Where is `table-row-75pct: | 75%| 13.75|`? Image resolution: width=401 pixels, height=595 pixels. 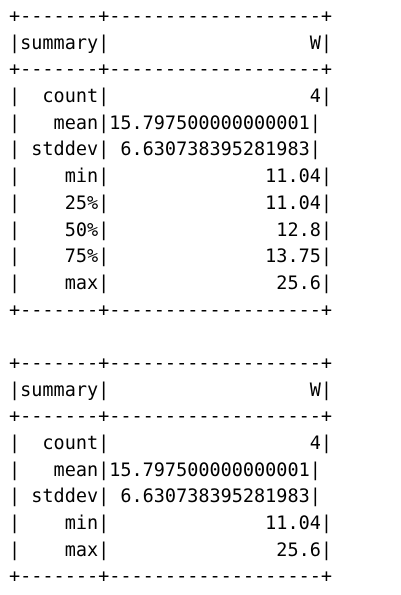 table-row-75pct: | 75%| 13.75| is located at coordinates (171, 257).